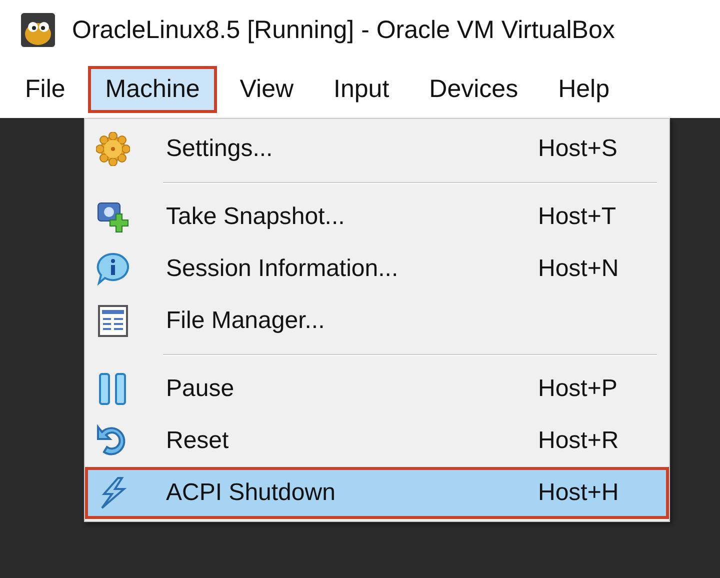 The height and width of the screenshot is (578, 720). Describe the element at coordinates (251, 493) in the screenshot. I see `menu-item-label: ACPI Shutdown` at that location.